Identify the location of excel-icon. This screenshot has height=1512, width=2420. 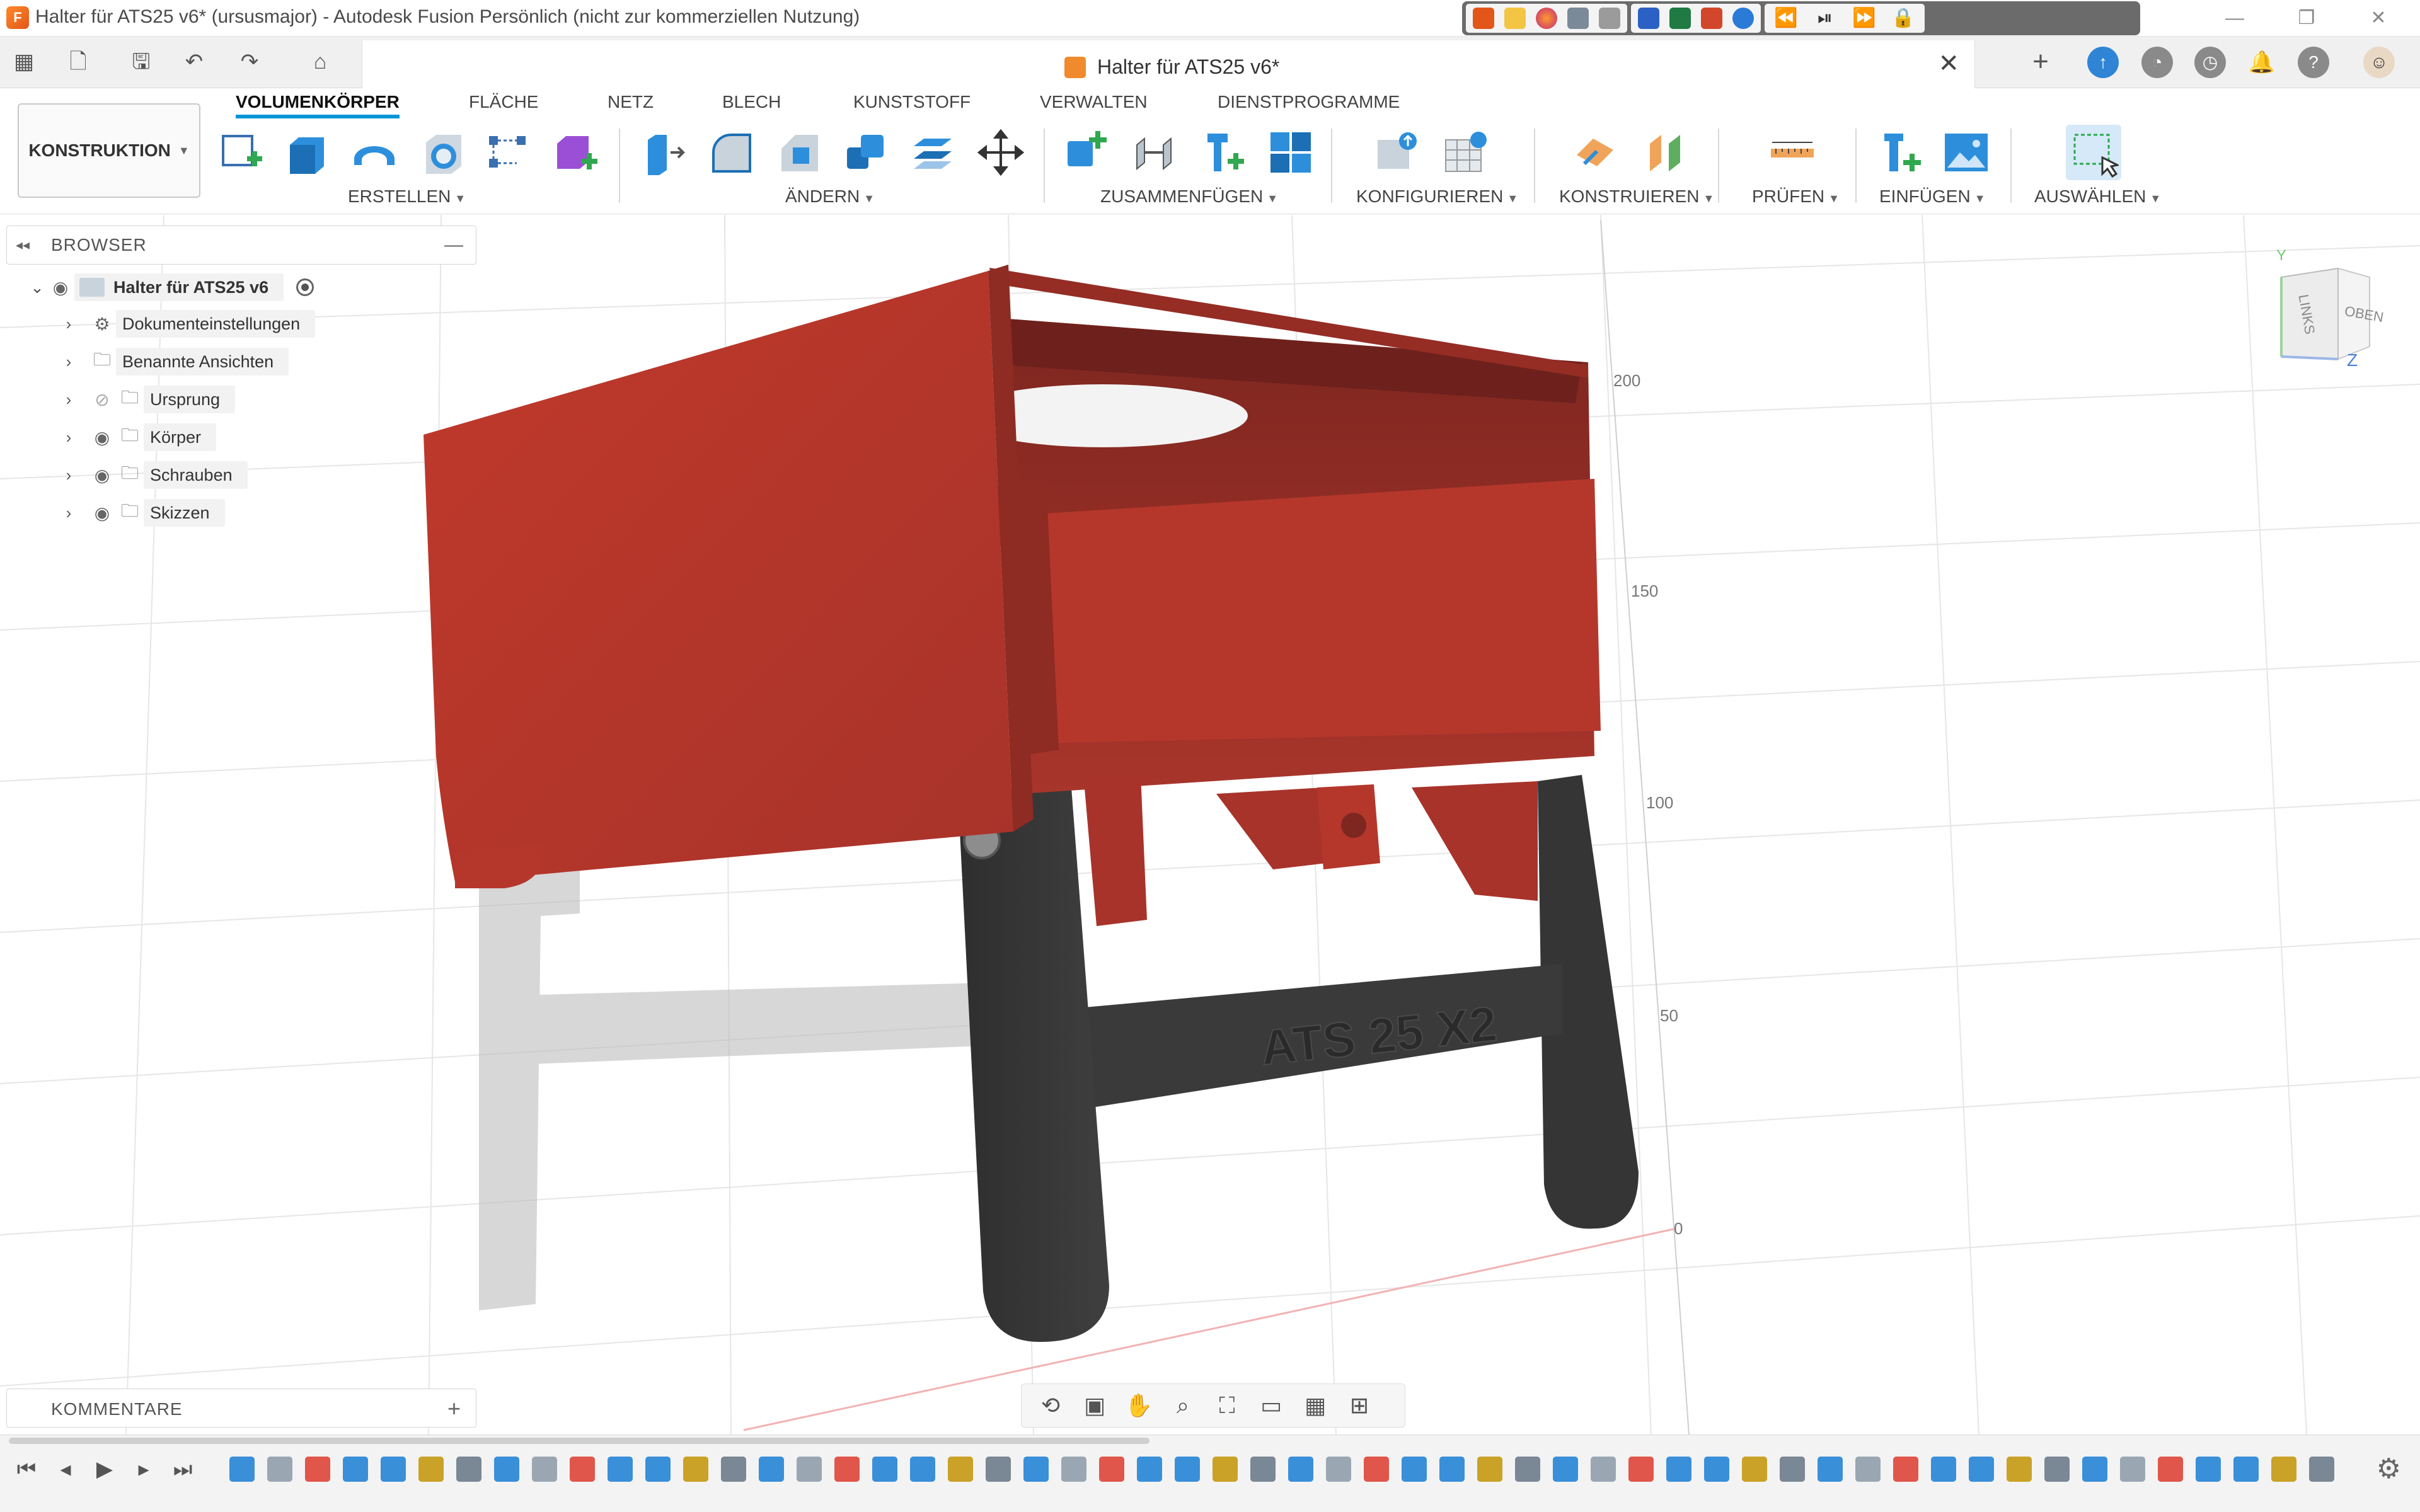
(1680, 18).